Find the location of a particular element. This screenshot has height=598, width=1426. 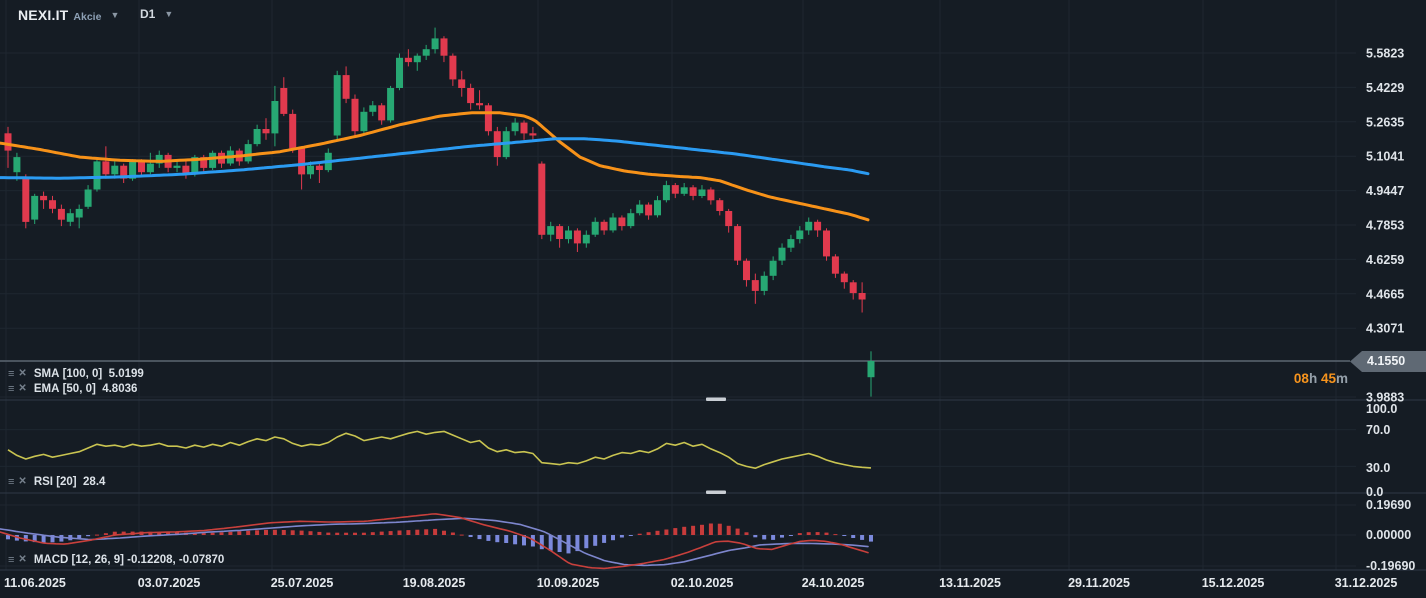

price-tick-label: 4.4665 is located at coordinates (1385, 294).